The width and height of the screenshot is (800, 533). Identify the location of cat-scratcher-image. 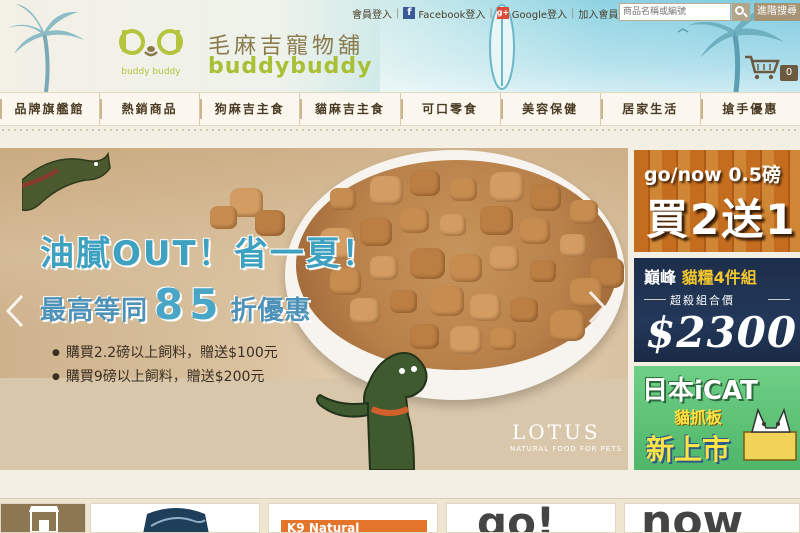
(770, 434).